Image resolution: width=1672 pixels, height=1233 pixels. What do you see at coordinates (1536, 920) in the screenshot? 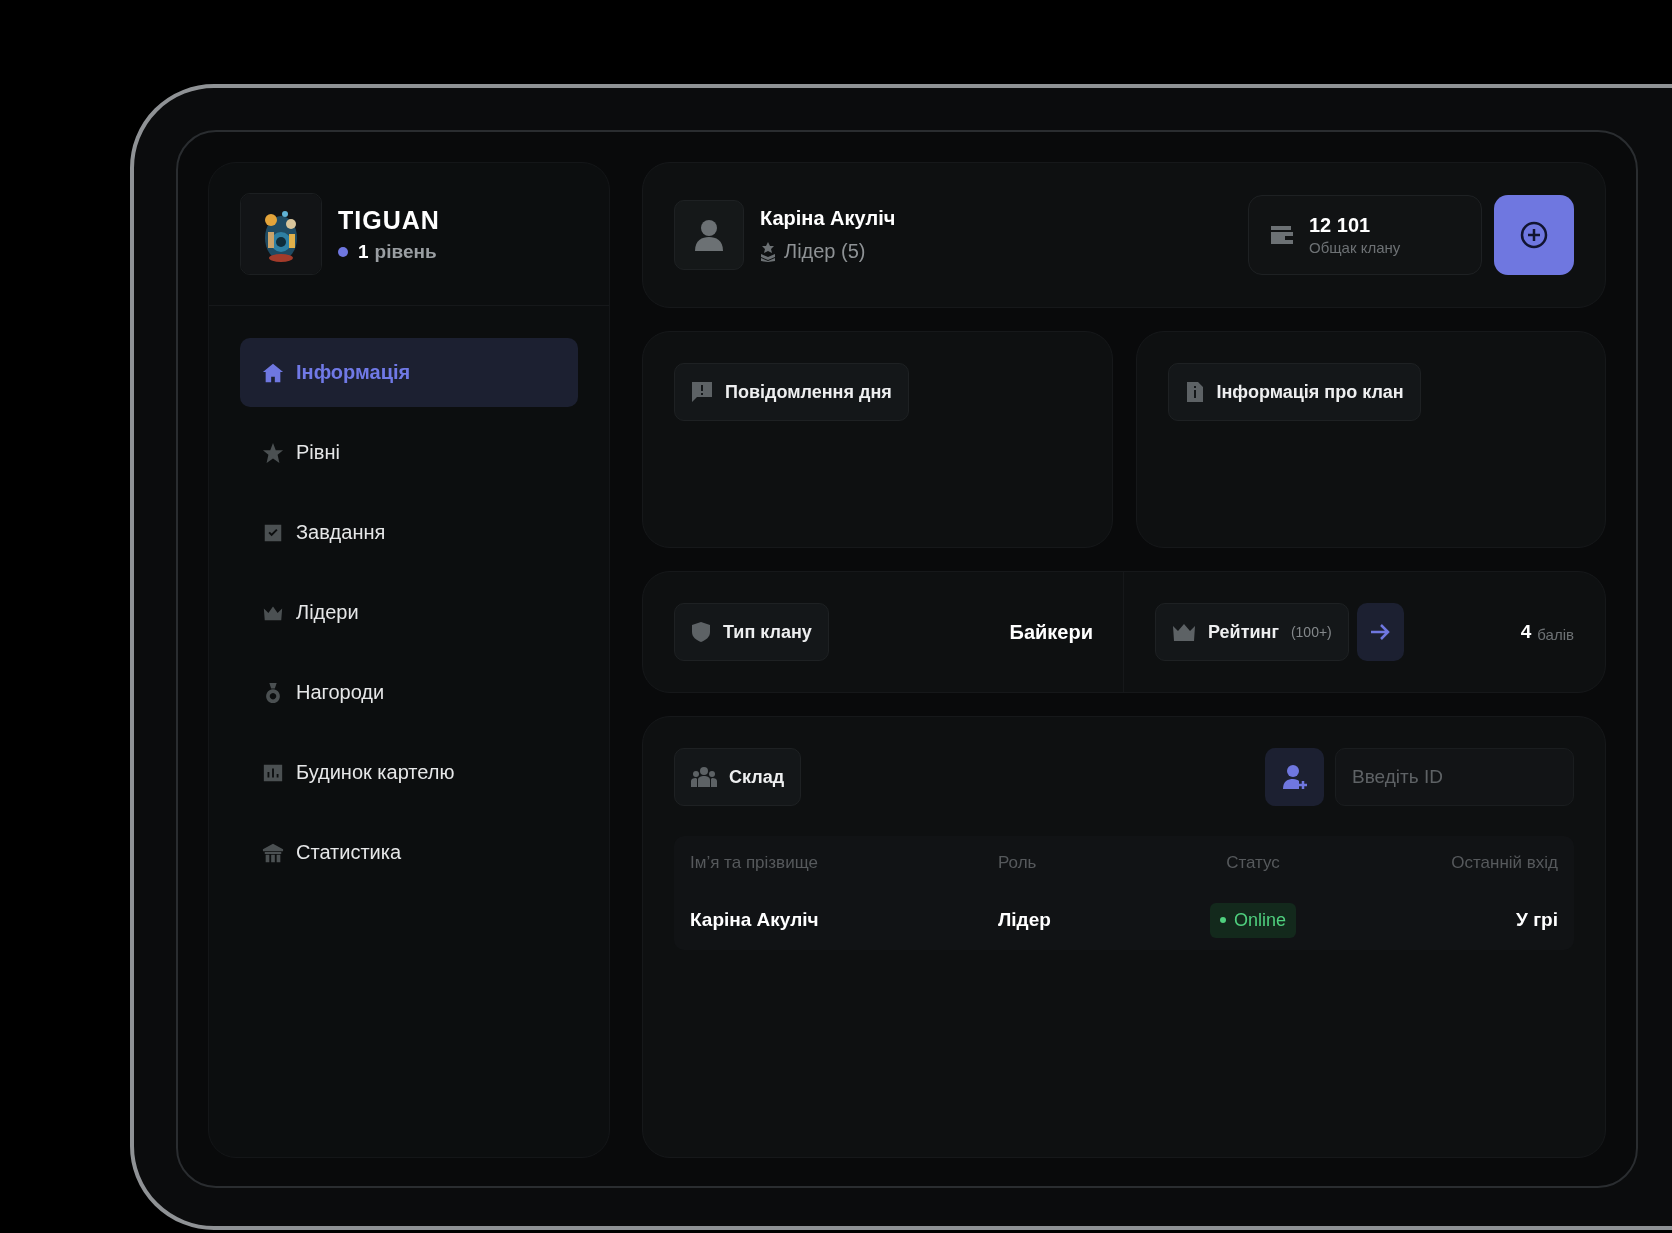
I see `last-login: У грі` at bounding box center [1536, 920].